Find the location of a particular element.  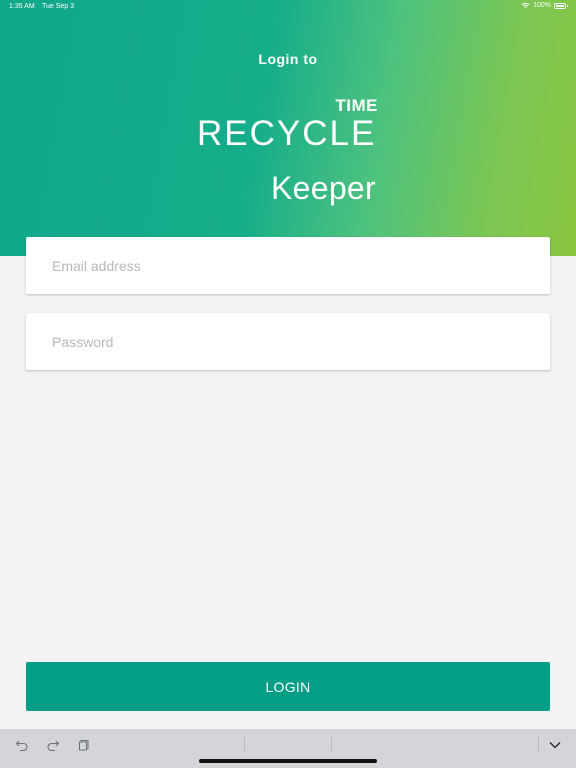

email-input is located at coordinates (292, 265).